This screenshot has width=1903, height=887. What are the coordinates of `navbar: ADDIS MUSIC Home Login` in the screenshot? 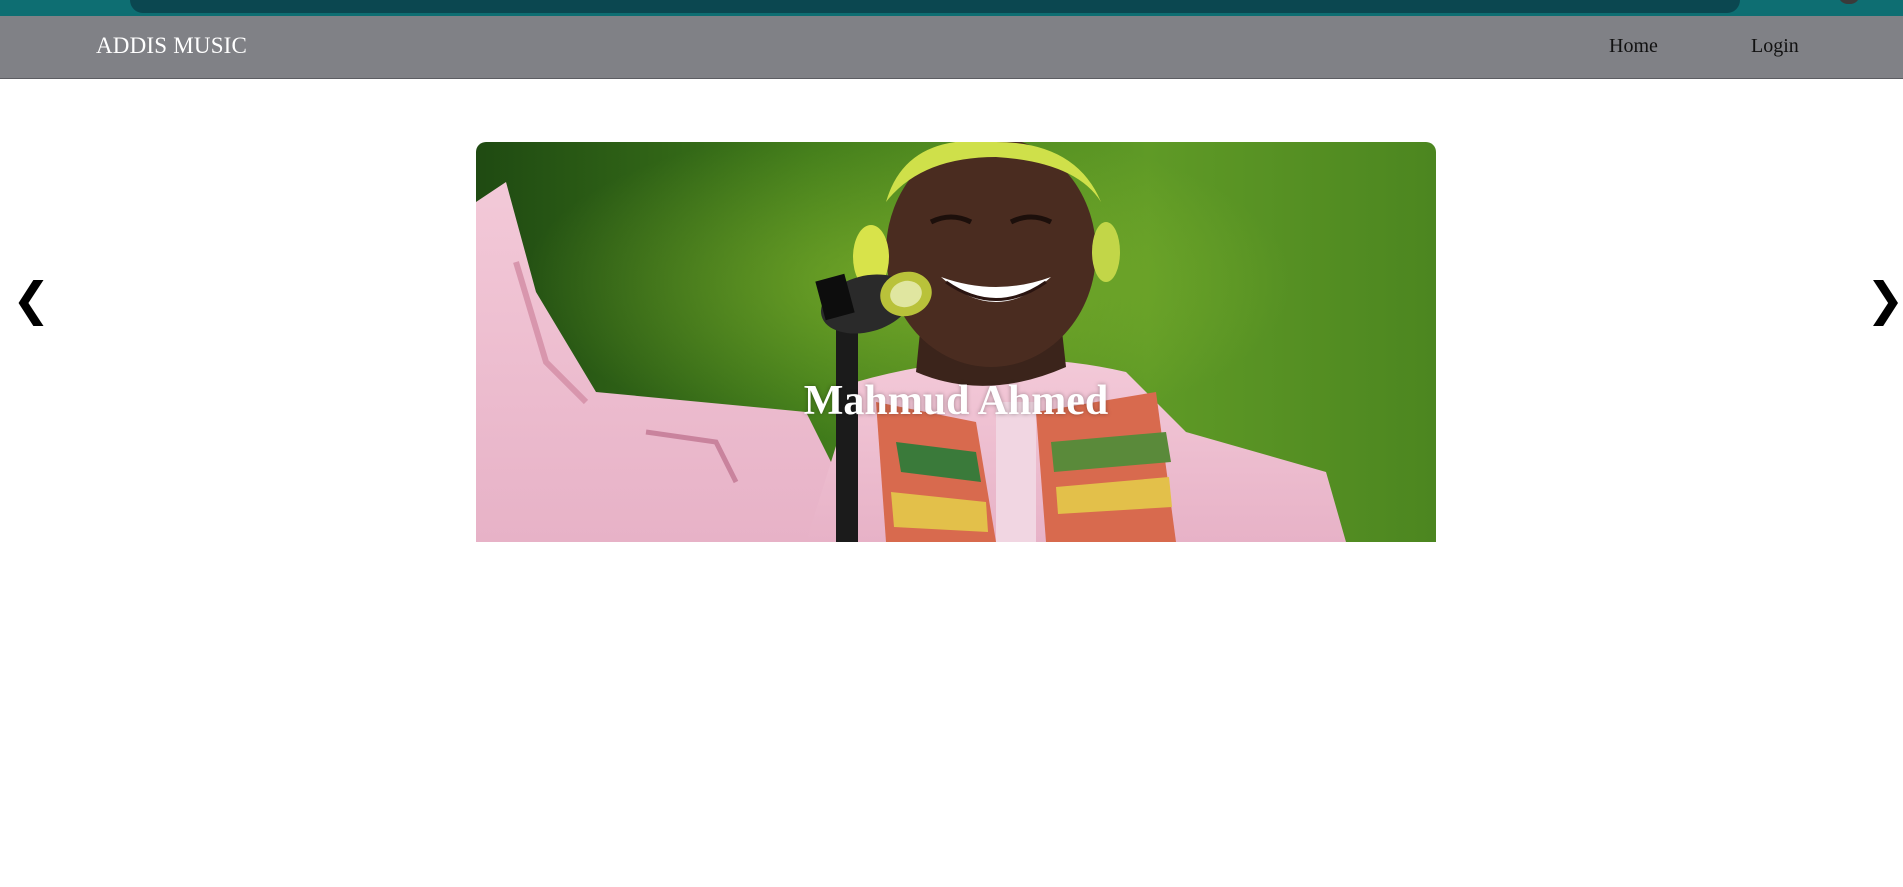 It's located at (951, 47).